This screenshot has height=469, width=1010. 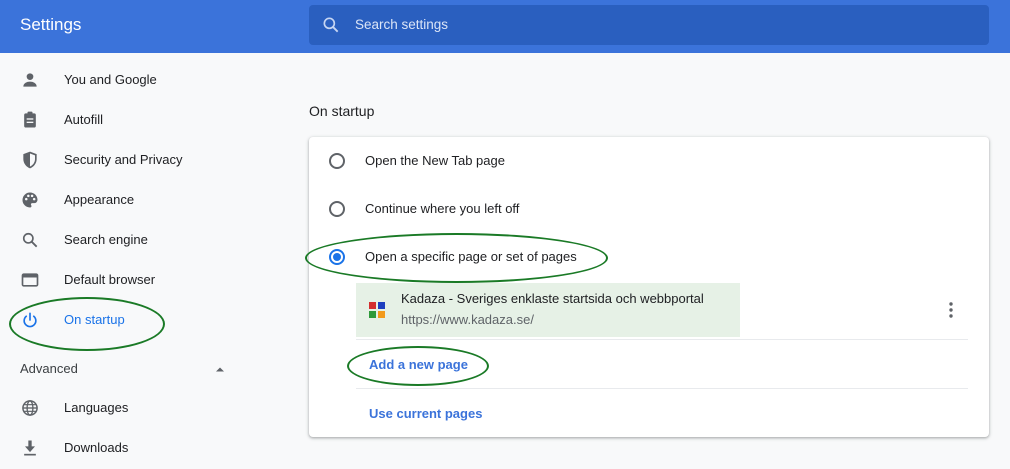 What do you see at coordinates (84, 119) in the screenshot?
I see `sidebar-item-label: Autofill` at bounding box center [84, 119].